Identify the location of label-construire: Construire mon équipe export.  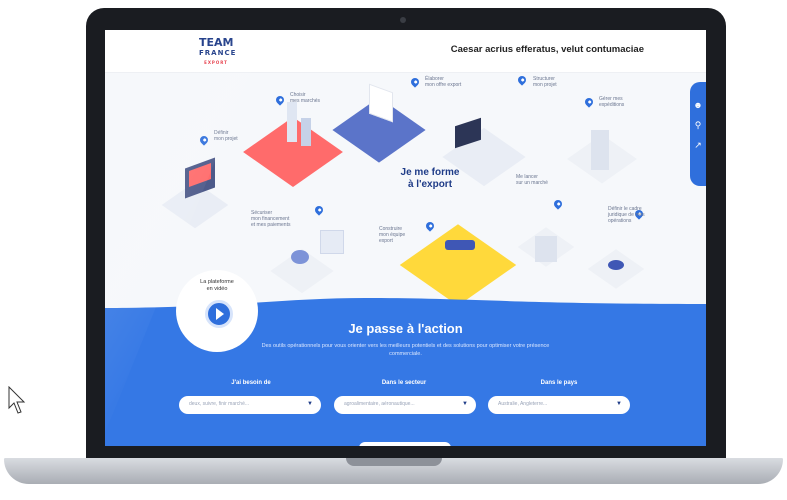
(392, 235).